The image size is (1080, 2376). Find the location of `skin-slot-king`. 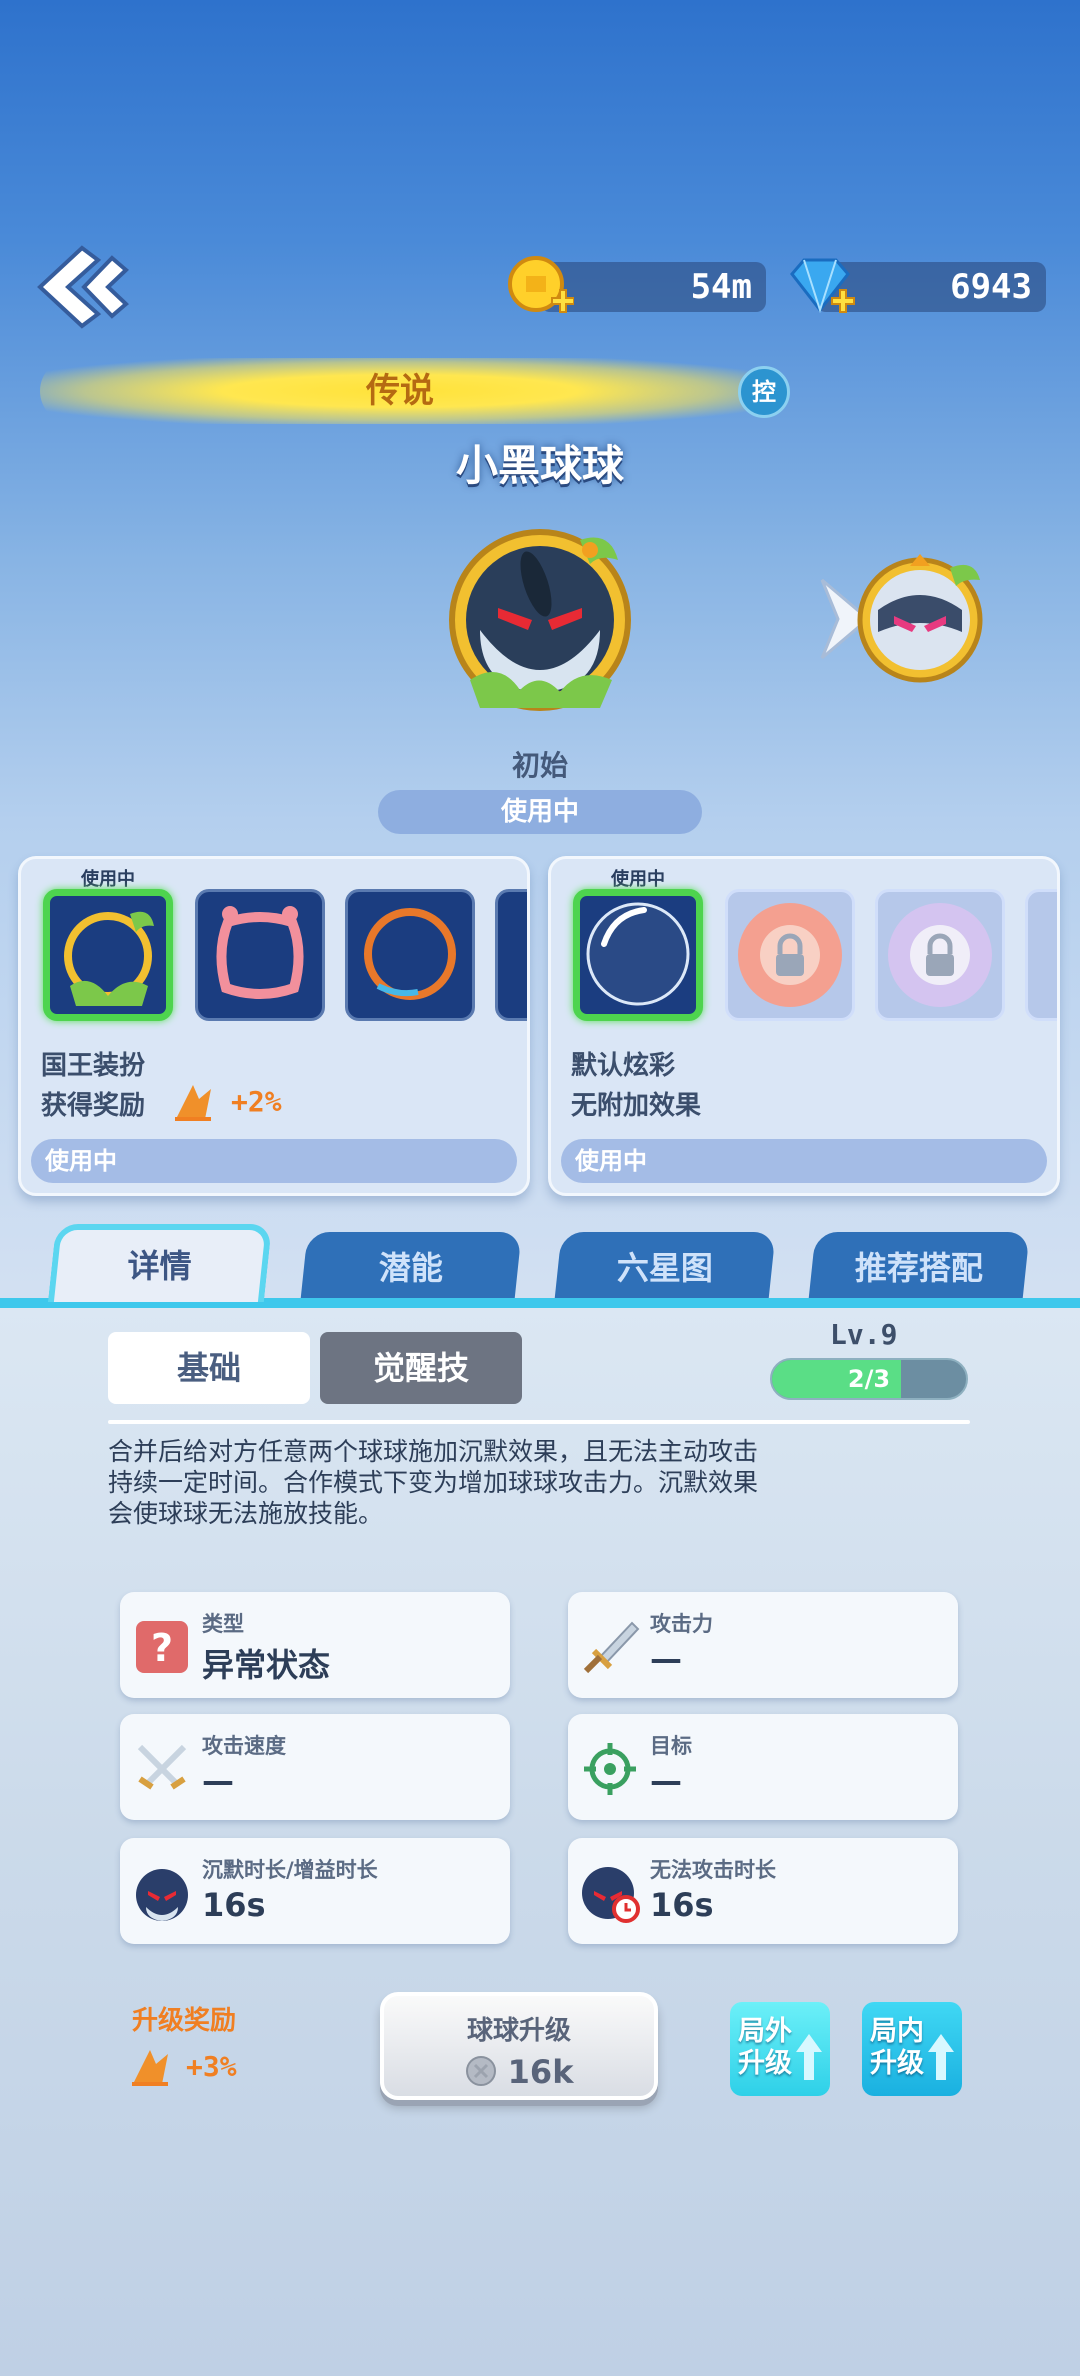

skin-slot-king is located at coordinates (108, 955).